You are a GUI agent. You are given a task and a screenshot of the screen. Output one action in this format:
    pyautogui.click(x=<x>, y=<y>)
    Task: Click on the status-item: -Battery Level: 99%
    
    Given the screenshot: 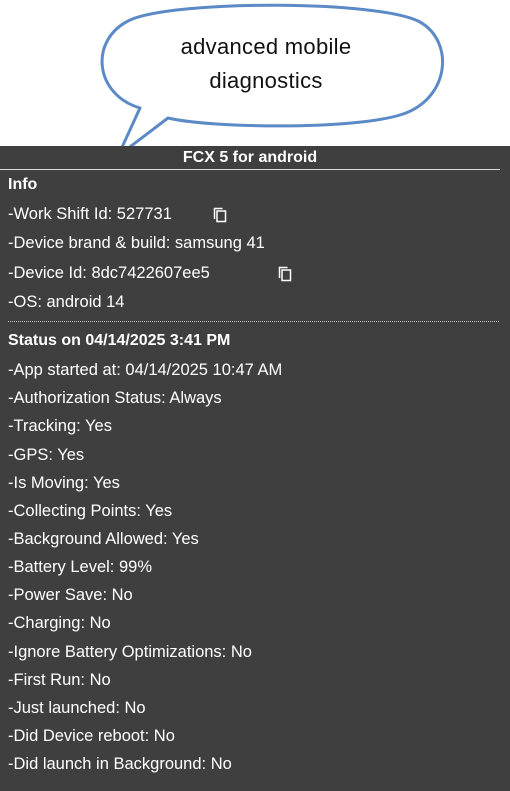 What is the action you would take?
    pyautogui.click(x=80, y=567)
    